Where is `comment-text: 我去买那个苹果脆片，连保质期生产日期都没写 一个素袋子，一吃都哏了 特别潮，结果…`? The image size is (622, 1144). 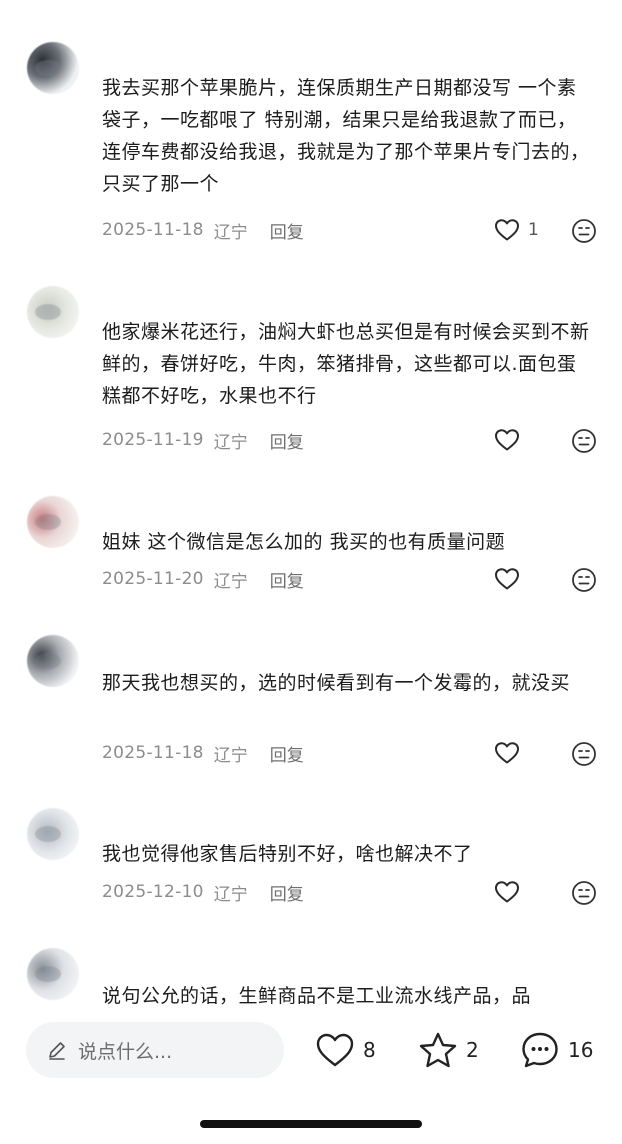 comment-text: 我去买那个苹果脆片，连保质期生产日期都没写 一个素袋子，一吃都哏了 特别潮，结果… is located at coordinates (346, 136).